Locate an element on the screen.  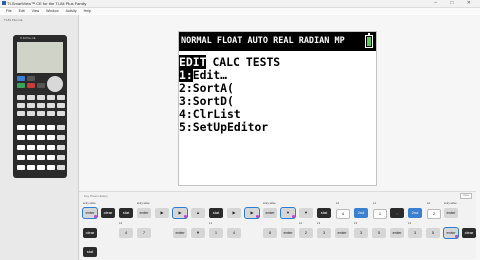
menu-file: File is located at coordinates (9, 11).